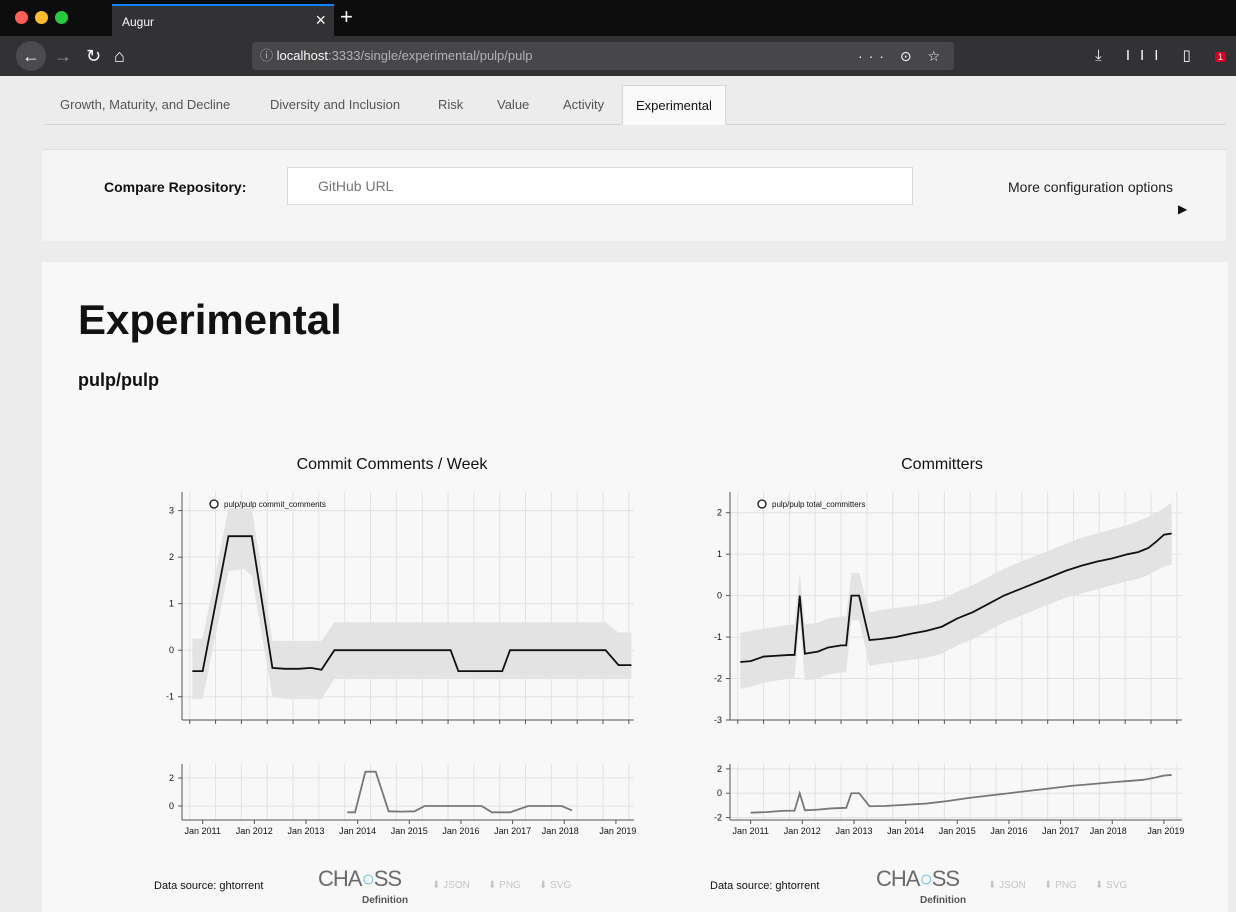  Describe the element at coordinates (302, 55) in the screenshot. I see `url-host: localhost` at that location.